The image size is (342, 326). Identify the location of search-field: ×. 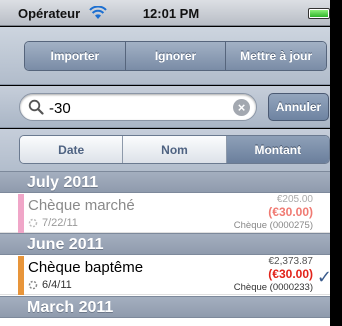
(138, 107).